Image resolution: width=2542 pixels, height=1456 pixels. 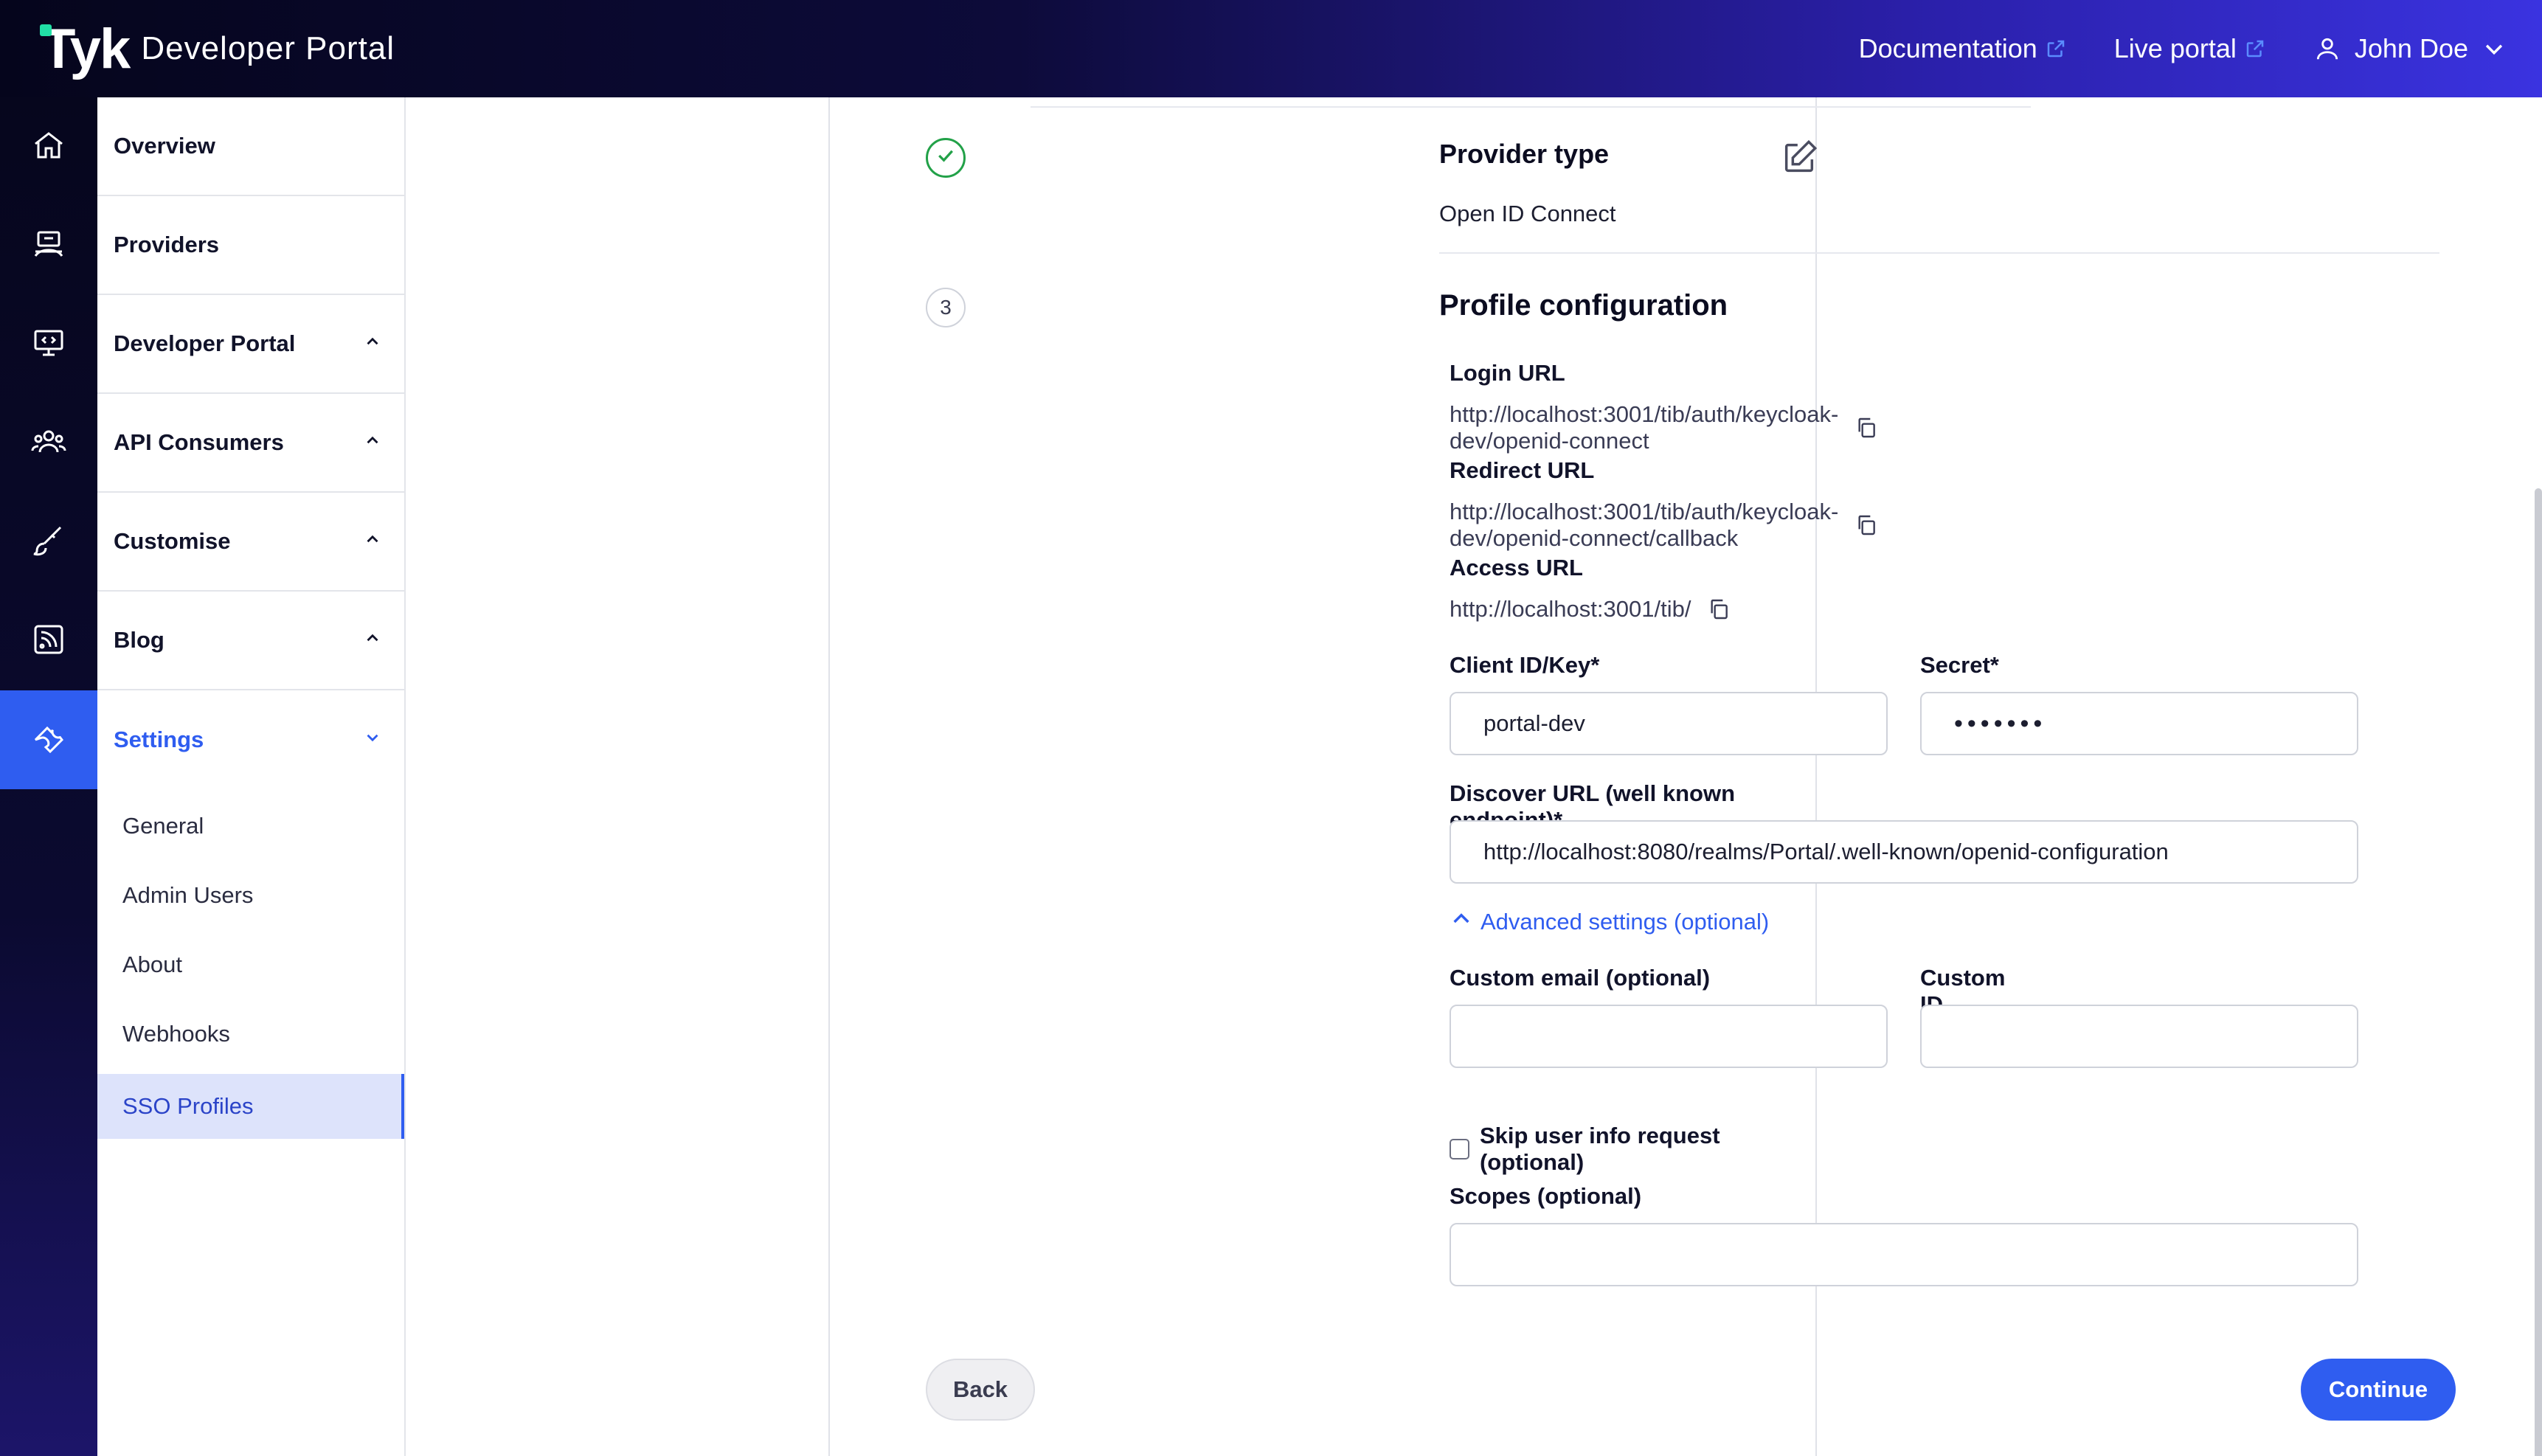 I want to click on rail-home, so click(x=48, y=146).